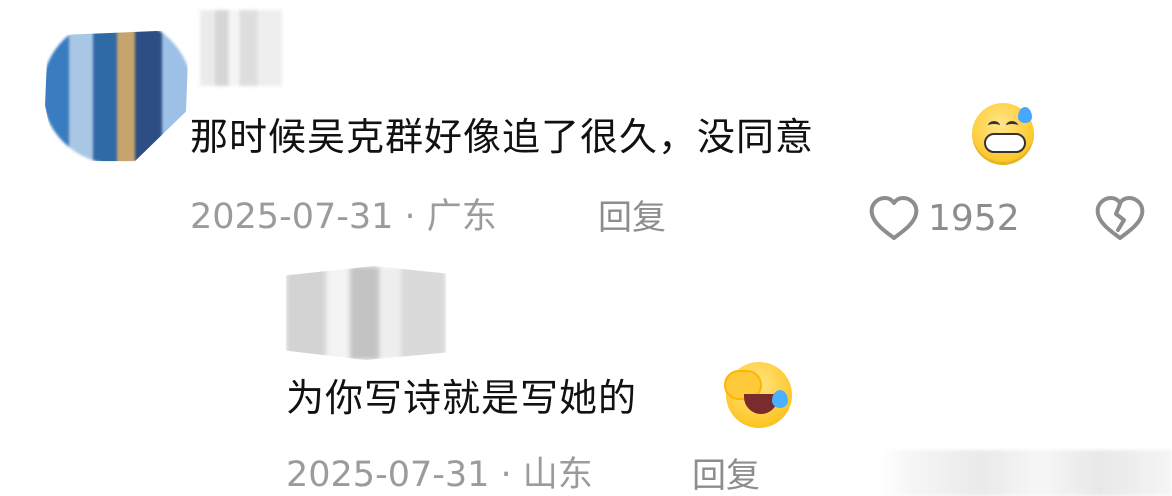  I want to click on heart-icon, so click(894, 218).